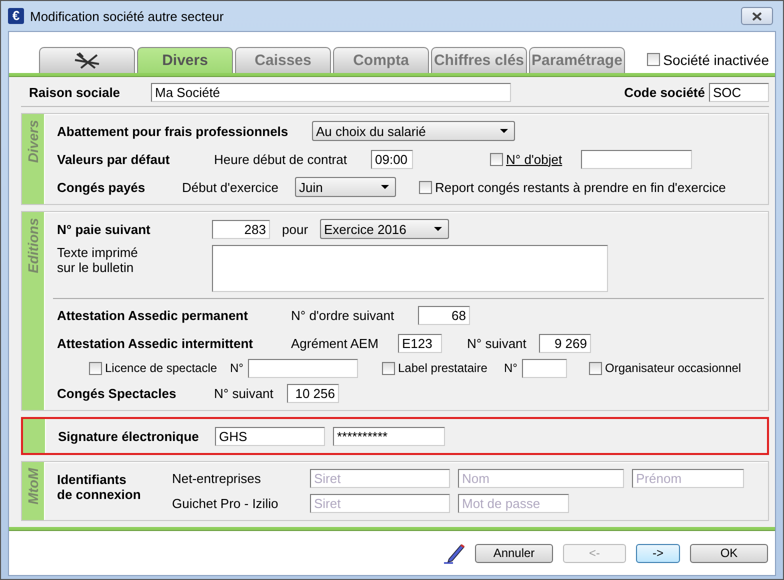 The height and width of the screenshot is (580, 784). I want to click on option-checkbox: Label prestataire, so click(443, 368).